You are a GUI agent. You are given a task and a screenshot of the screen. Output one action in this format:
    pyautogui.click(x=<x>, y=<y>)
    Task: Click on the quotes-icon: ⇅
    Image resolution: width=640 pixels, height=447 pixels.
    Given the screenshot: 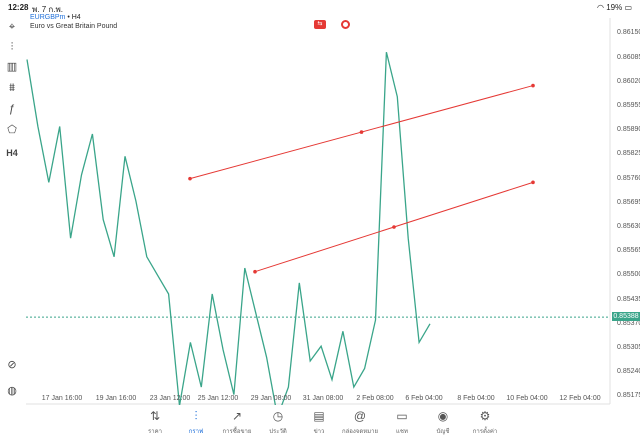 What is the action you would take?
    pyautogui.click(x=155, y=416)
    